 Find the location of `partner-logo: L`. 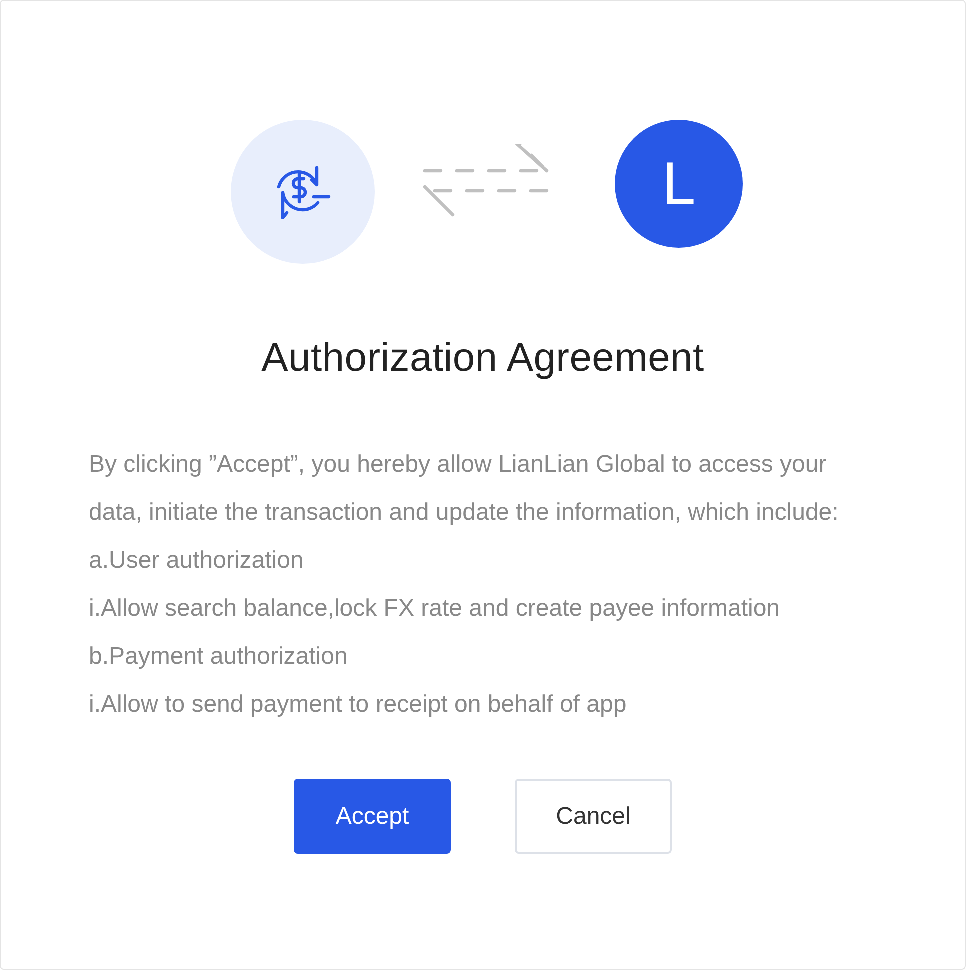

partner-logo: L is located at coordinates (679, 184).